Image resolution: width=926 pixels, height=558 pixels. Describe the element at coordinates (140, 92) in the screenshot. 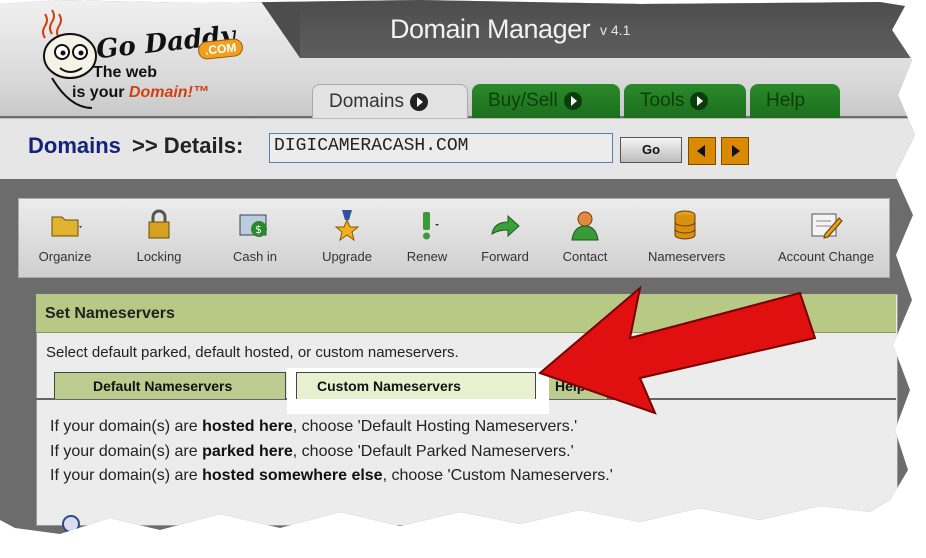

I see `logo-tagline-2: is your Domain!™` at that location.